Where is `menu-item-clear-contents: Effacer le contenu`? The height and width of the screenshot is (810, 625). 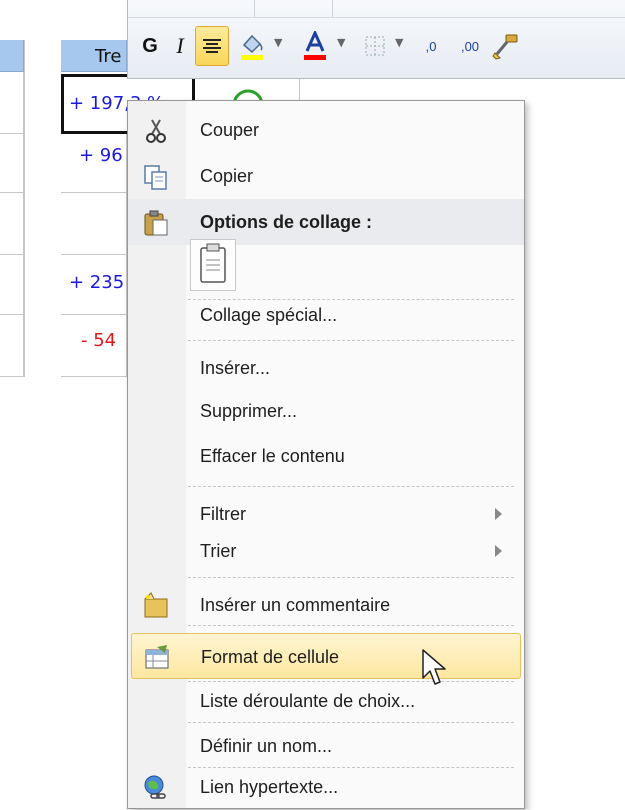
menu-item-clear-contents: Effacer le contenu is located at coordinates (326, 456).